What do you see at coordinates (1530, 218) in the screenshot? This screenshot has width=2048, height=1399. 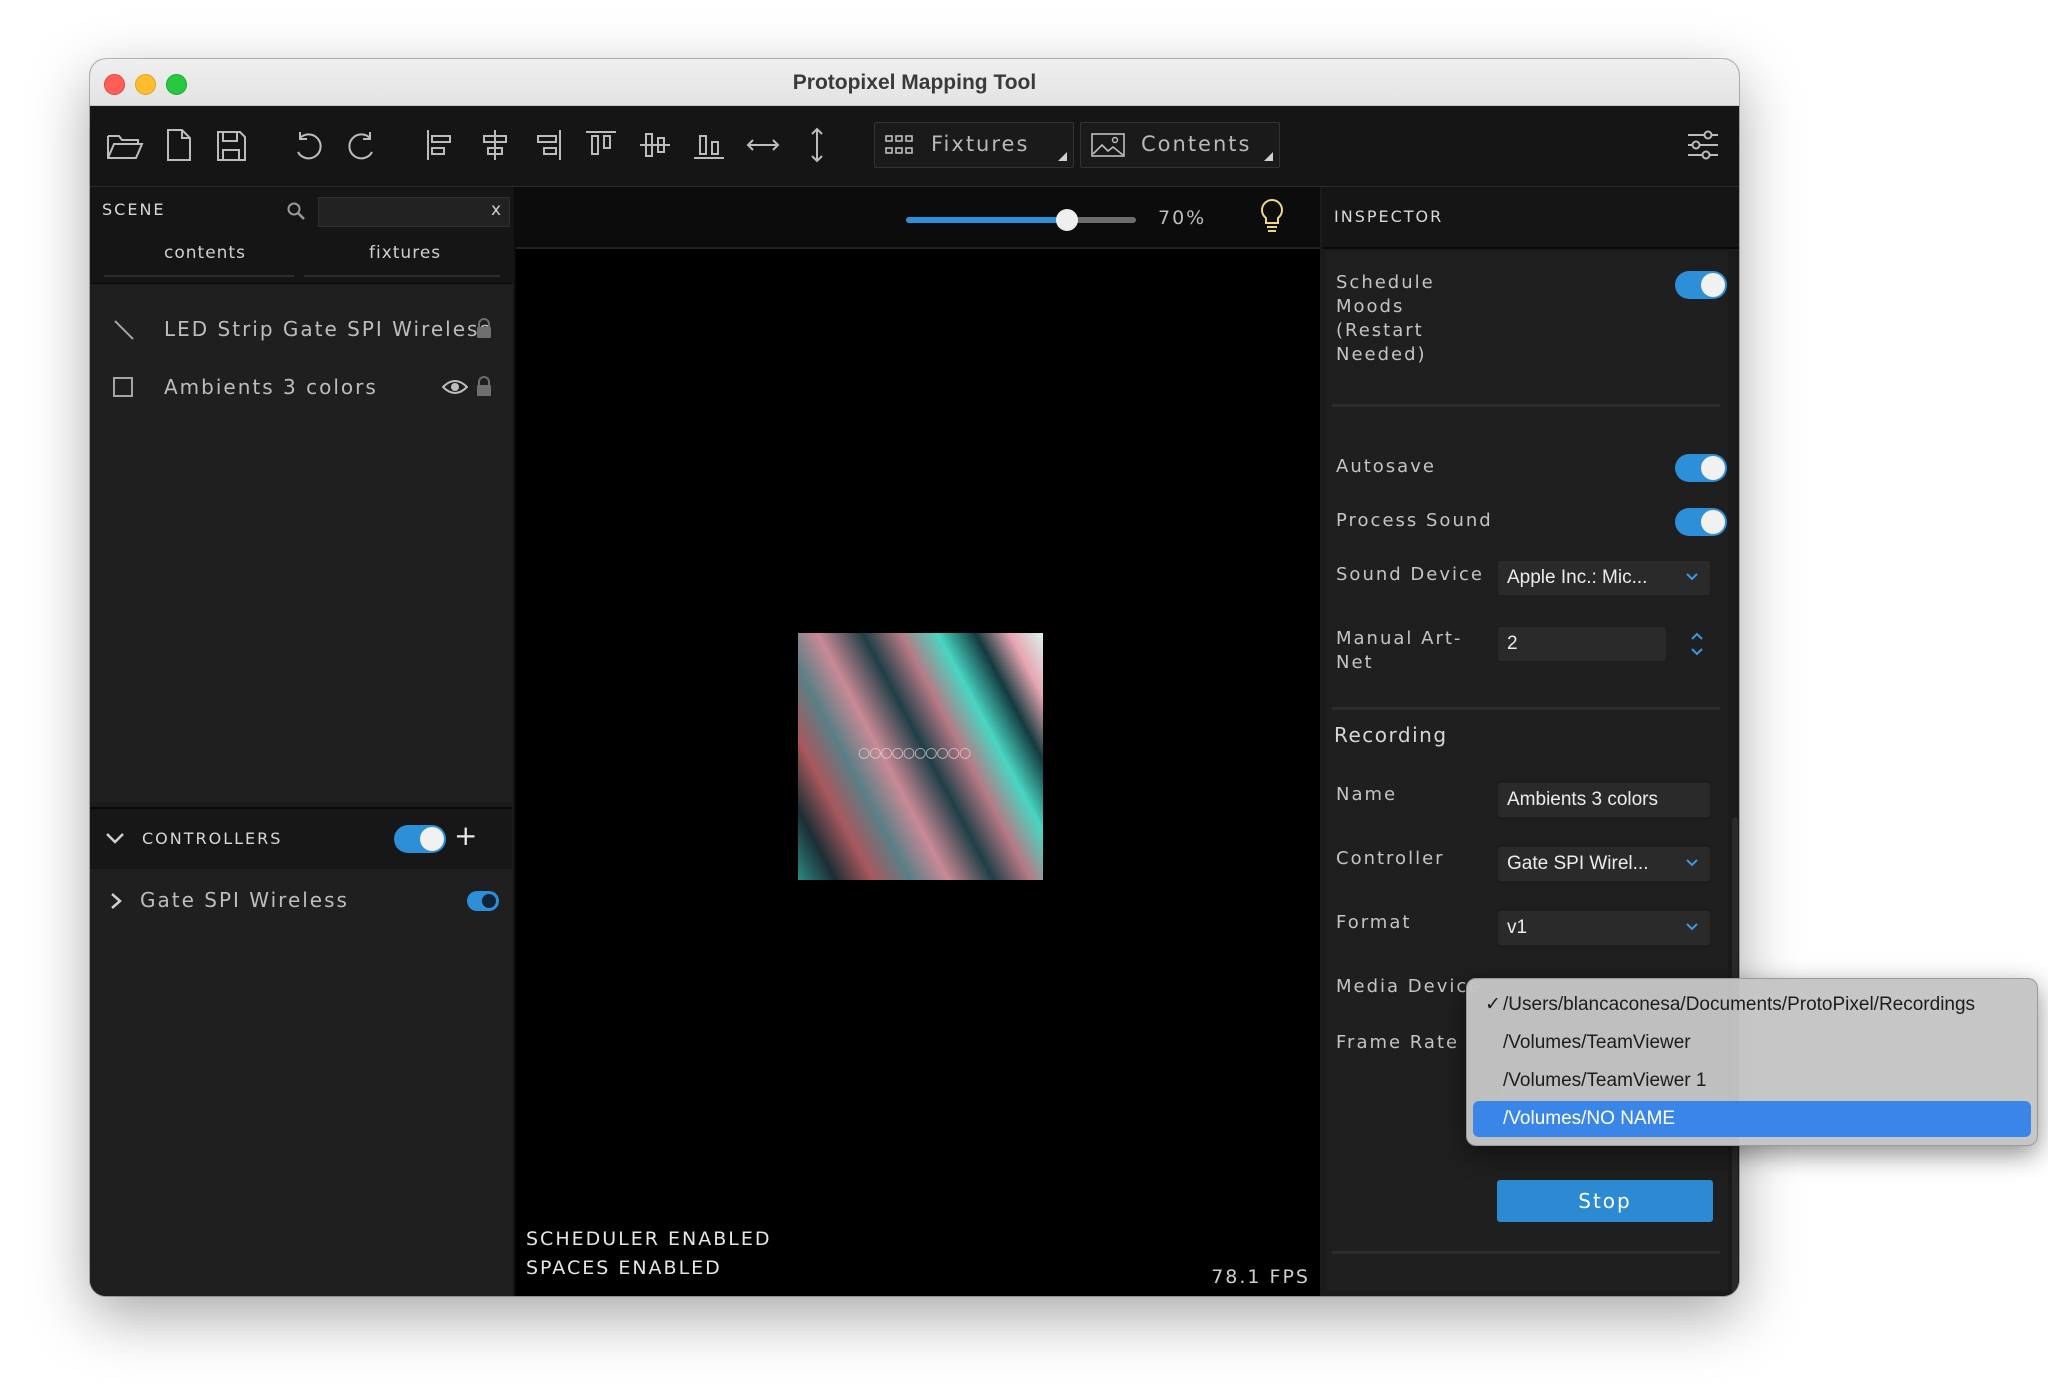 I see `inspector-header: INSPECTOR` at bounding box center [1530, 218].